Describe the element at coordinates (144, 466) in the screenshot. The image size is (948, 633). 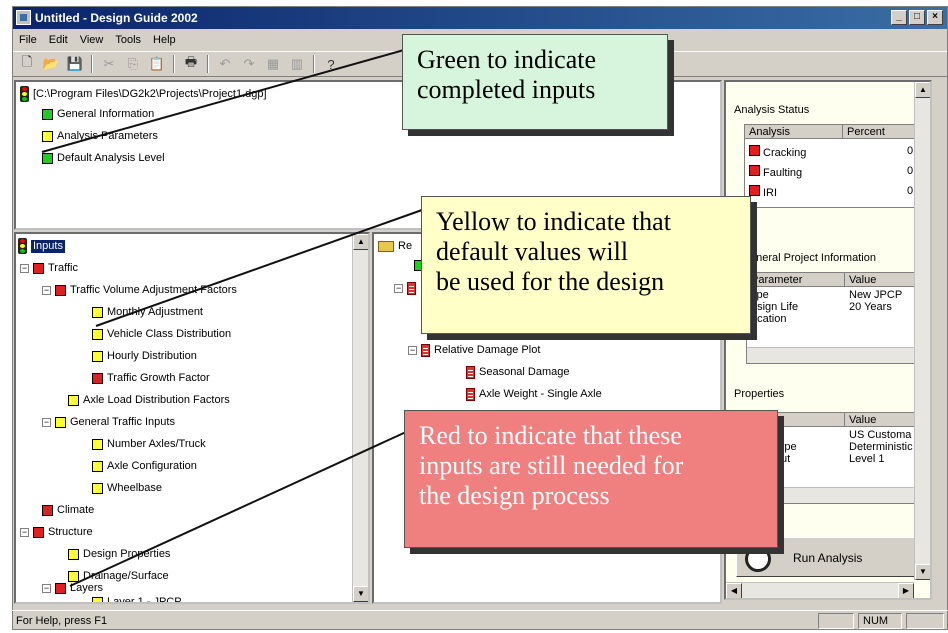
I see `tree-item-axle-configuration: Axle Configuration` at that location.